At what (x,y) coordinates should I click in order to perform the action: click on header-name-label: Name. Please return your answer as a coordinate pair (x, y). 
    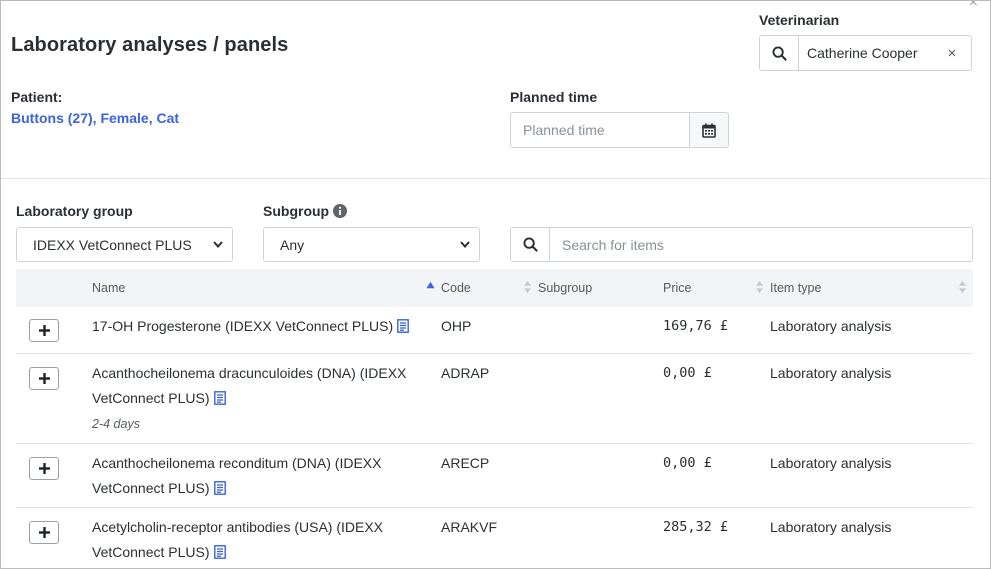
    Looking at the image, I should click on (109, 288).